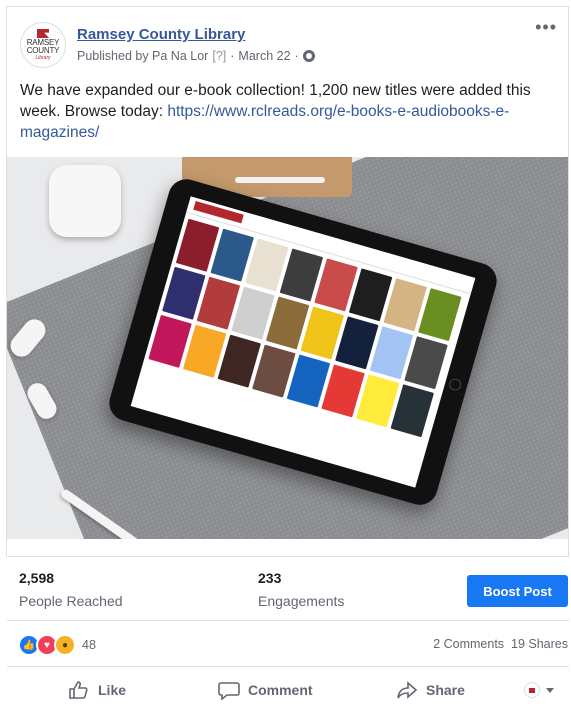 The width and height of the screenshot is (571, 711). Describe the element at coordinates (407, 690) in the screenshot. I see `share-arrow-icon` at that location.